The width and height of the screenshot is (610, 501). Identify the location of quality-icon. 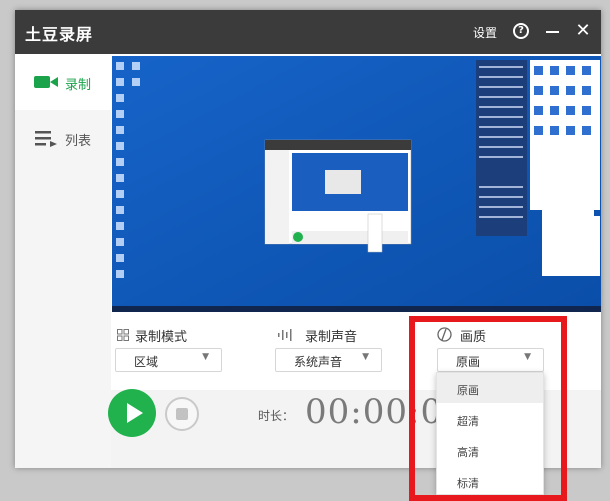
(444, 334).